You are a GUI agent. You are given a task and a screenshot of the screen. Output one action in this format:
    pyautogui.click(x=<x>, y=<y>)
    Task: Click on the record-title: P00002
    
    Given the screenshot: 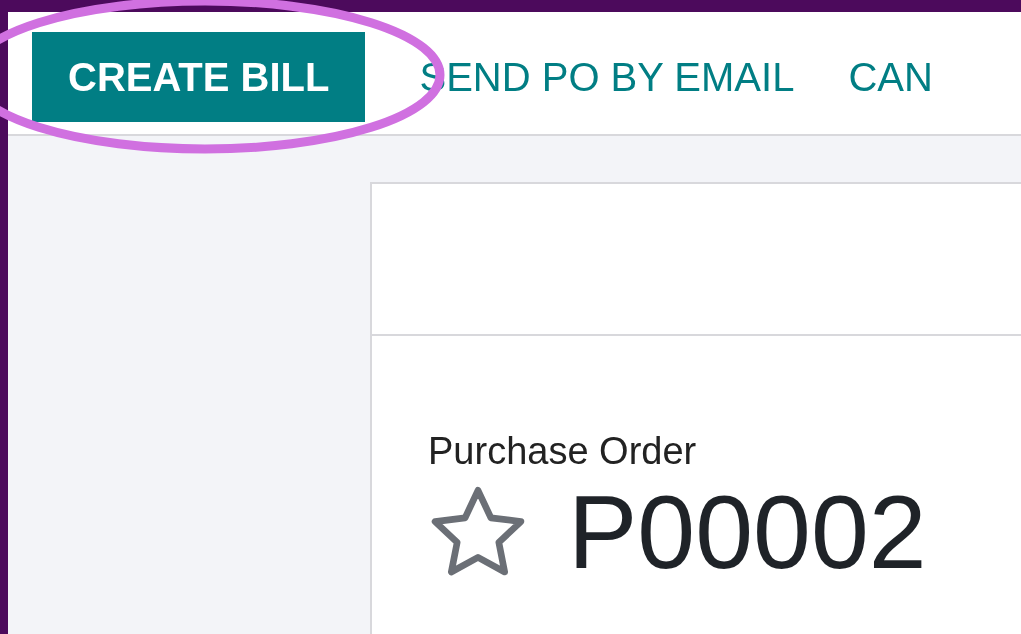 What is the action you would take?
    pyautogui.click(x=747, y=531)
    